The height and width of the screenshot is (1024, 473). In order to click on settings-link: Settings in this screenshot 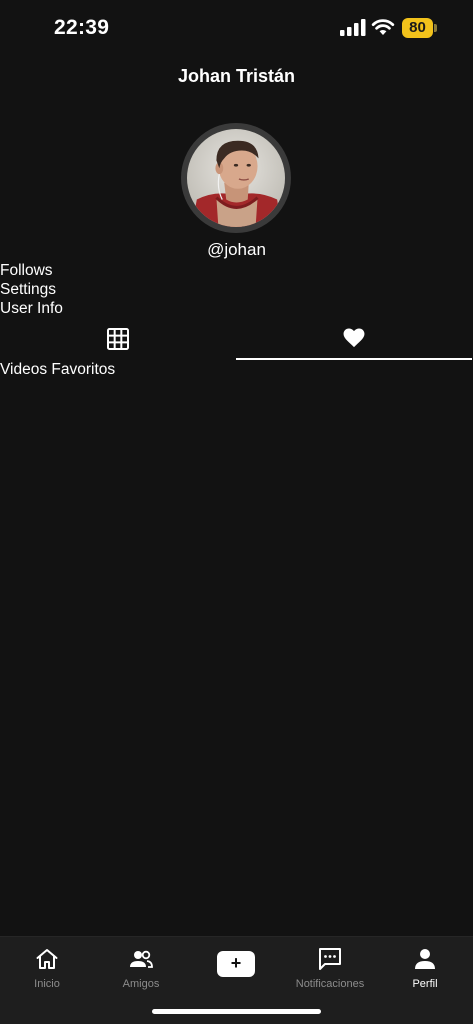, I will do `click(28, 289)`.